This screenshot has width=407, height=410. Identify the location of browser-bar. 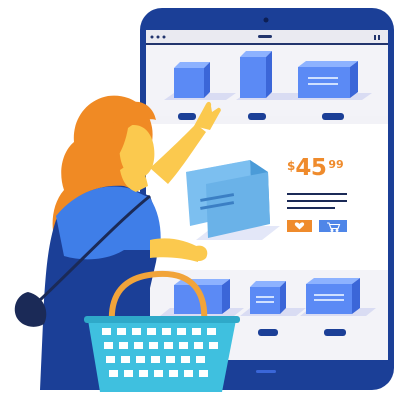
(267, 37).